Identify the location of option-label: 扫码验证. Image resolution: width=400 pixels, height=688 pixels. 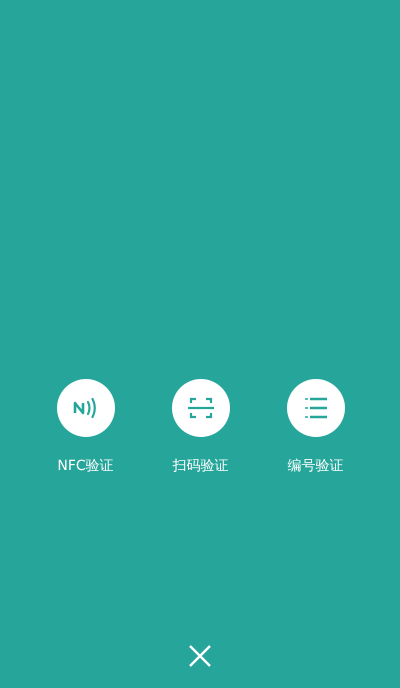
(200, 466).